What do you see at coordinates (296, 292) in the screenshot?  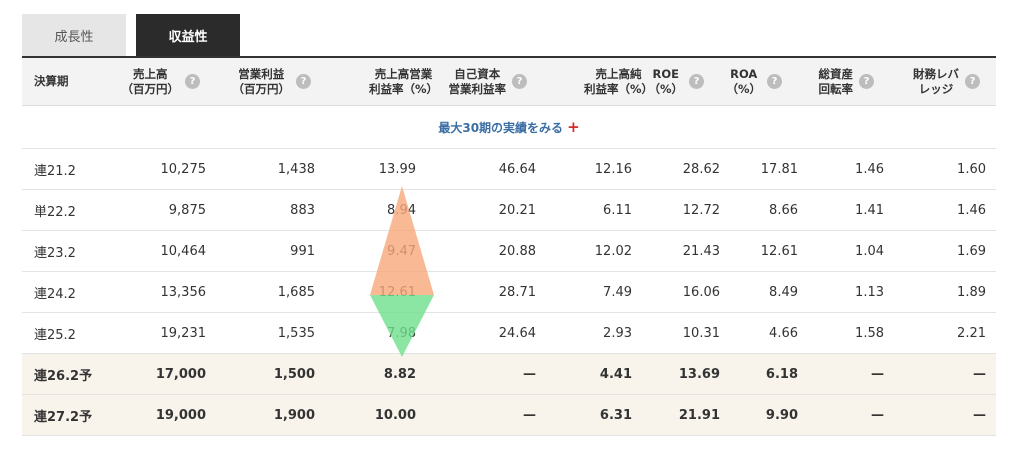 I see `value-cell: 1,685` at bounding box center [296, 292].